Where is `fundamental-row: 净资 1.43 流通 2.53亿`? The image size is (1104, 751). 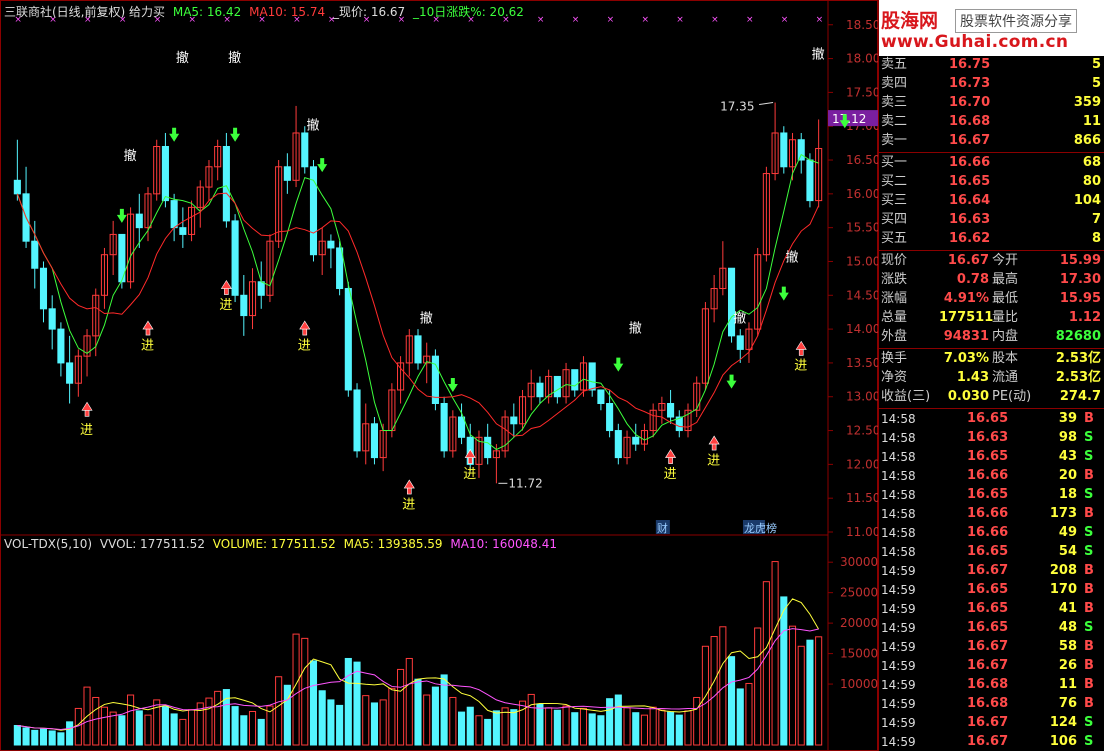
fundamental-row: 净资 1.43 流通 2.53亿 is located at coordinates (991, 378).